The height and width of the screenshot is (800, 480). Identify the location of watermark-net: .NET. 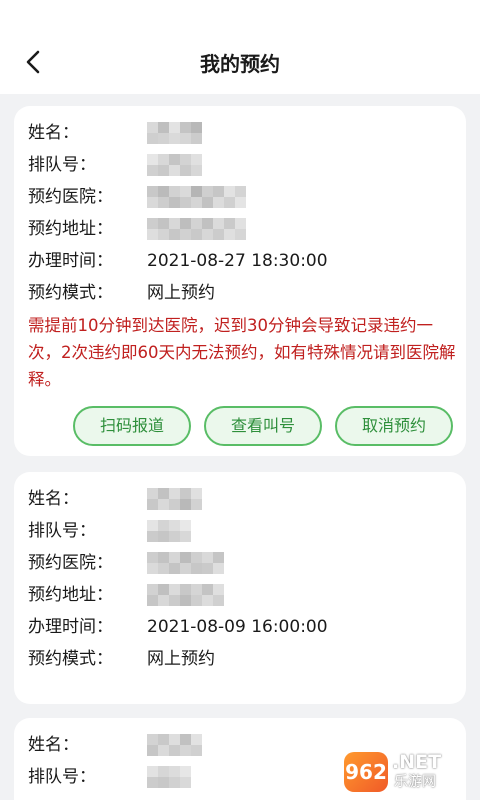
(417, 762).